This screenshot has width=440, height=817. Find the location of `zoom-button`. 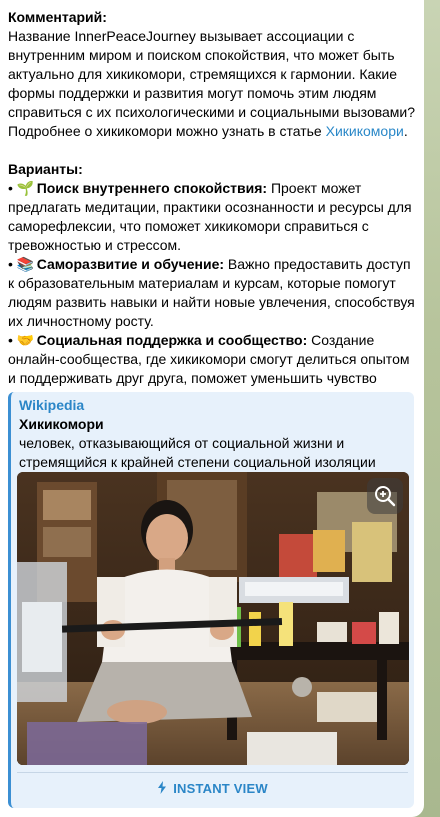

zoom-button is located at coordinates (385, 496).